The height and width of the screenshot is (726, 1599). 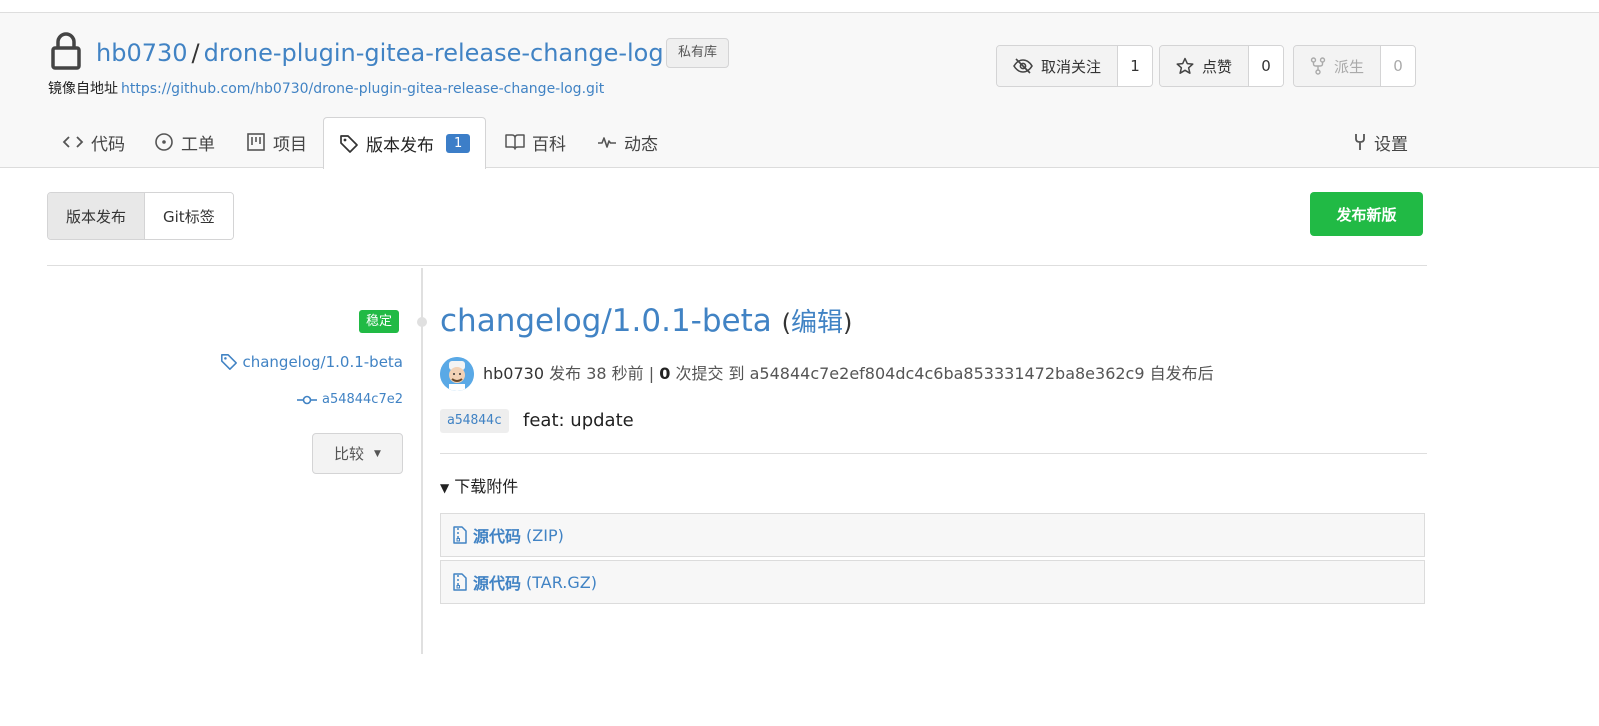 What do you see at coordinates (549, 144) in the screenshot?
I see `tab-wiki-label: 百科` at bounding box center [549, 144].